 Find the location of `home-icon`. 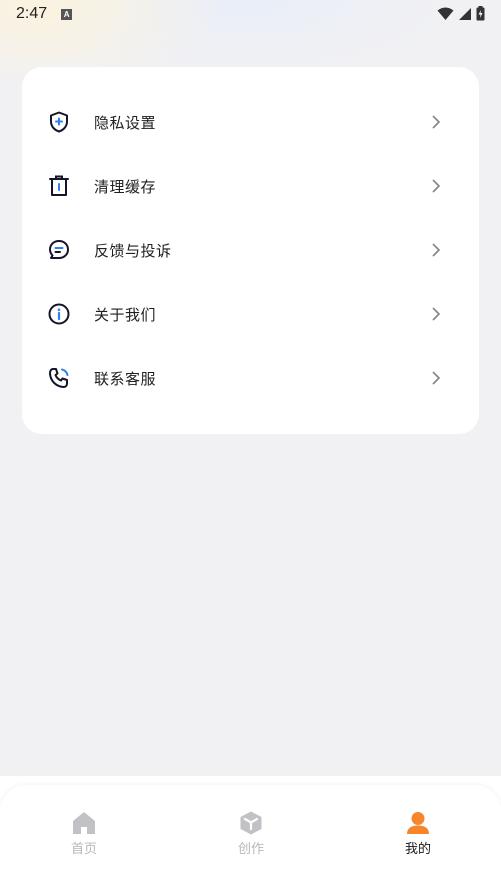

home-icon is located at coordinates (84, 823).